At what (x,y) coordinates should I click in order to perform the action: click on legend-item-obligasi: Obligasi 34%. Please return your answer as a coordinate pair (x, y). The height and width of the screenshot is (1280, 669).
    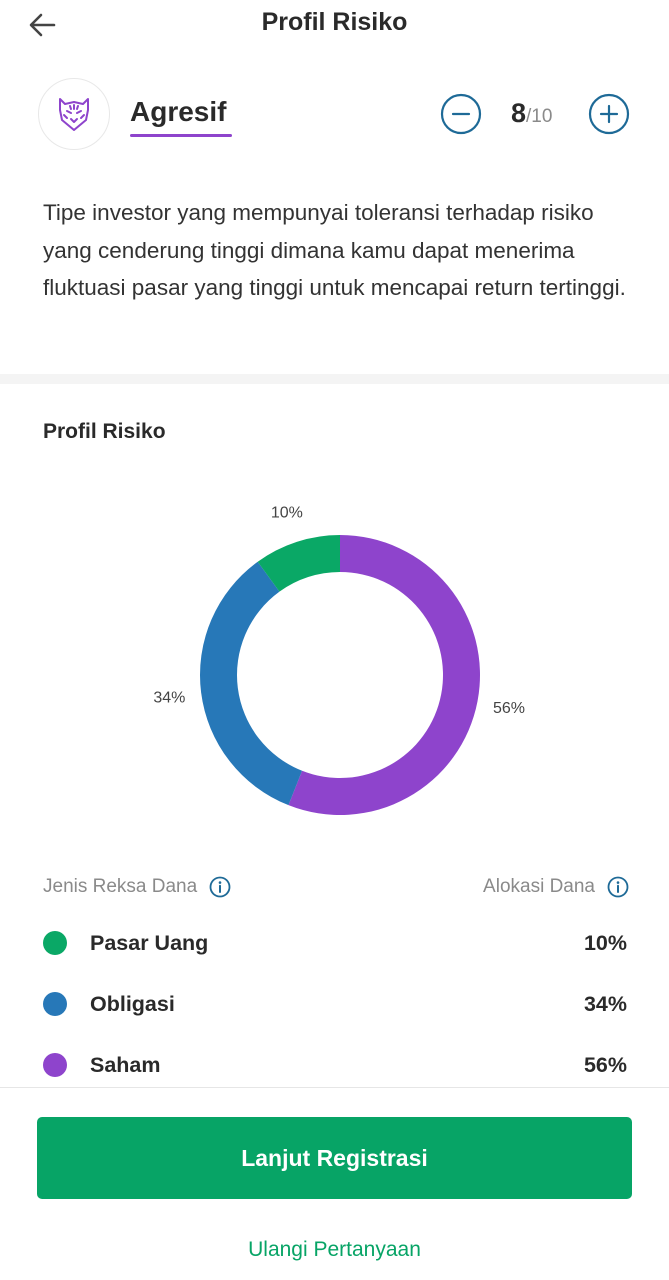
    Looking at the image, I should click on (335, 1004).